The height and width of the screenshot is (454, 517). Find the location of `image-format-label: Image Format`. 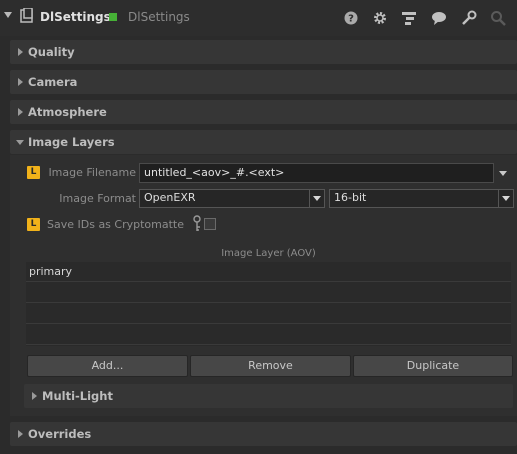

image-format-label: Image Format is located at coordinates (97, 198).